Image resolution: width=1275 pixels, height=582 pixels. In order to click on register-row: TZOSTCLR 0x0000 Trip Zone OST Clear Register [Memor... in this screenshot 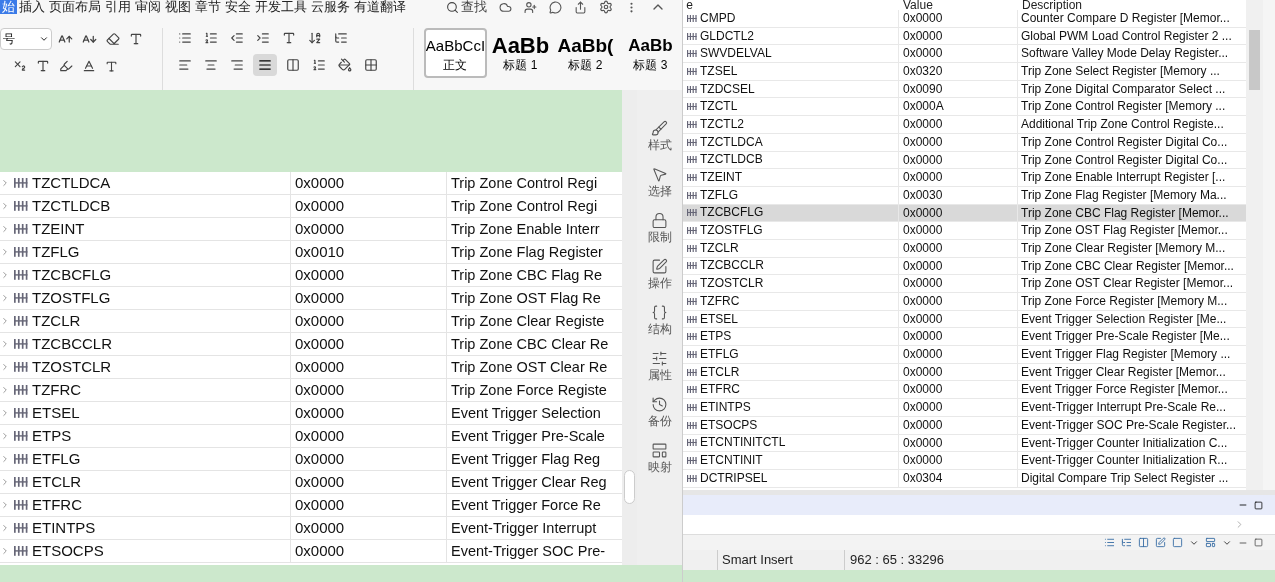, I will do `click(964, 284)`.